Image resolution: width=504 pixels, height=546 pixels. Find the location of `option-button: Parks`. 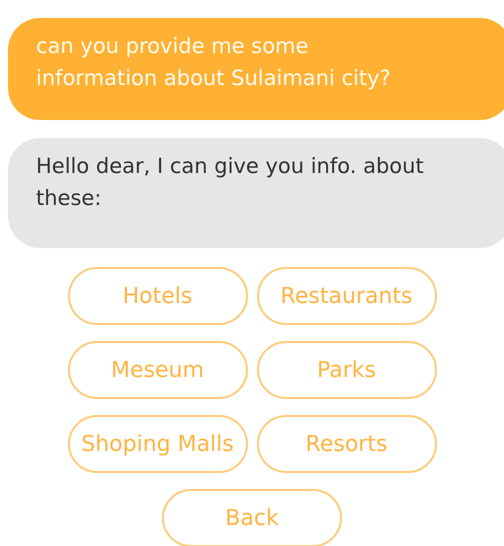

option-button: Parks is located at coordinates (346, 370).